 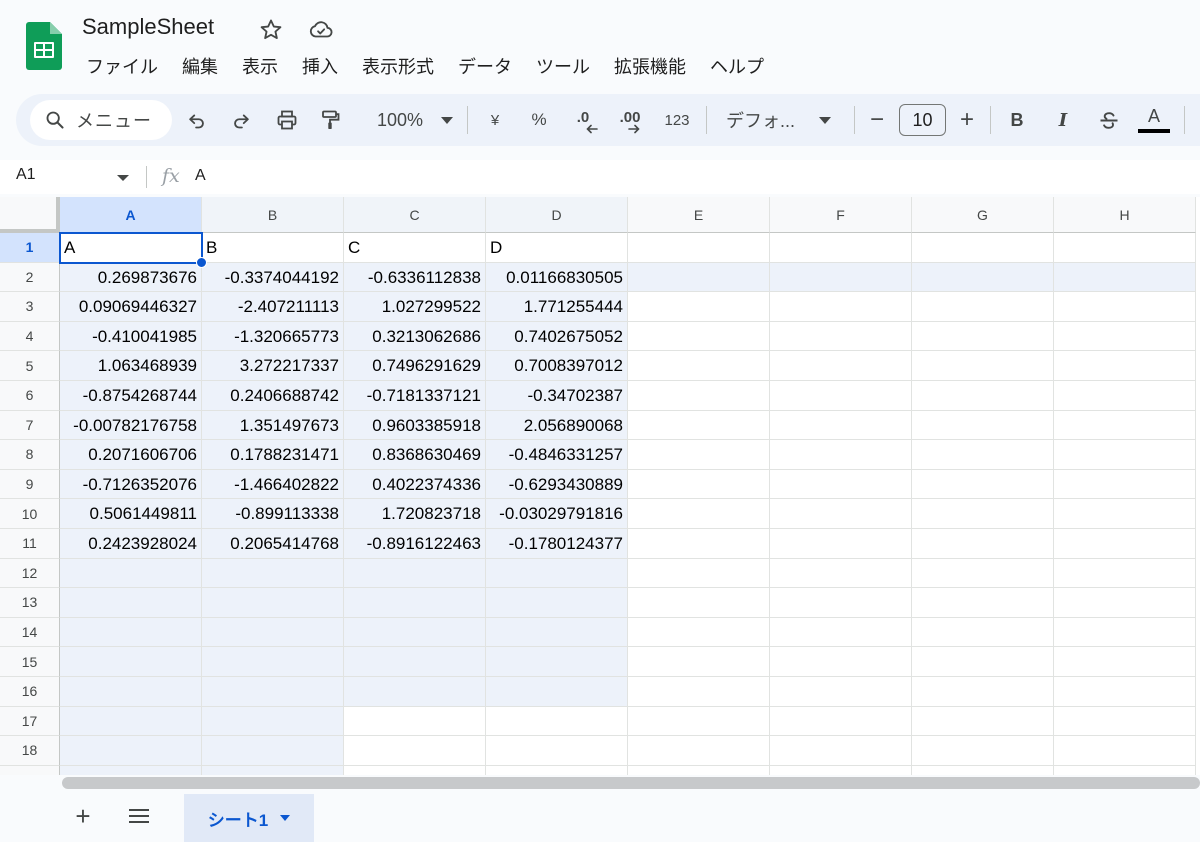 I want to click on menu-format: 表示形式, so click(x=398, y=67).